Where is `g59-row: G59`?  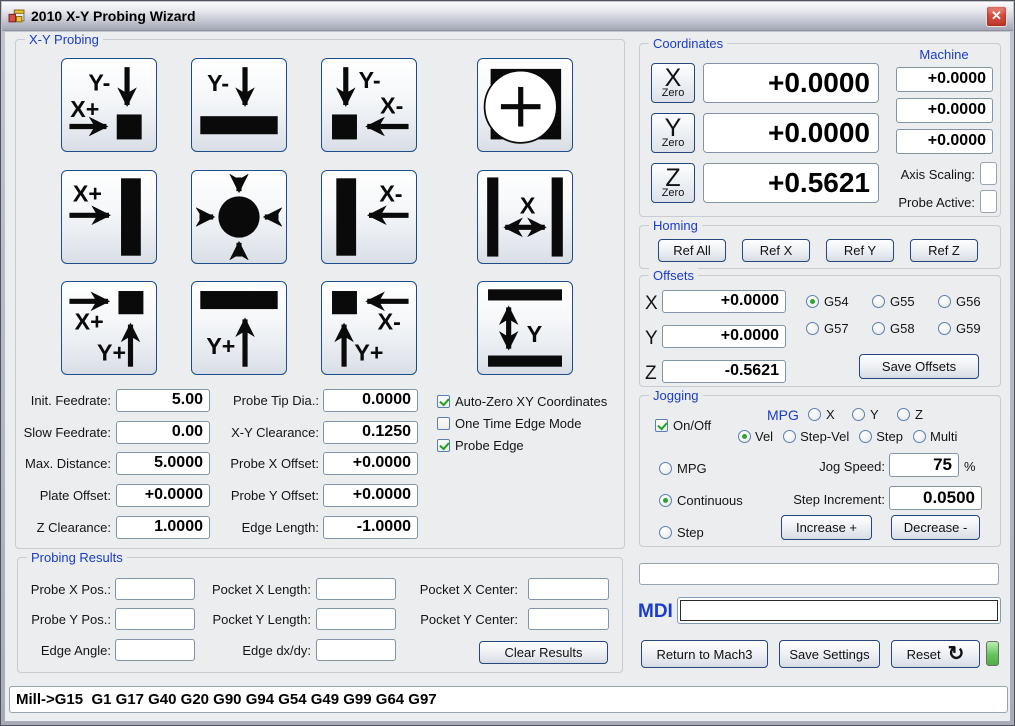
g59-row: G59 is located at coordinates (959, 328).